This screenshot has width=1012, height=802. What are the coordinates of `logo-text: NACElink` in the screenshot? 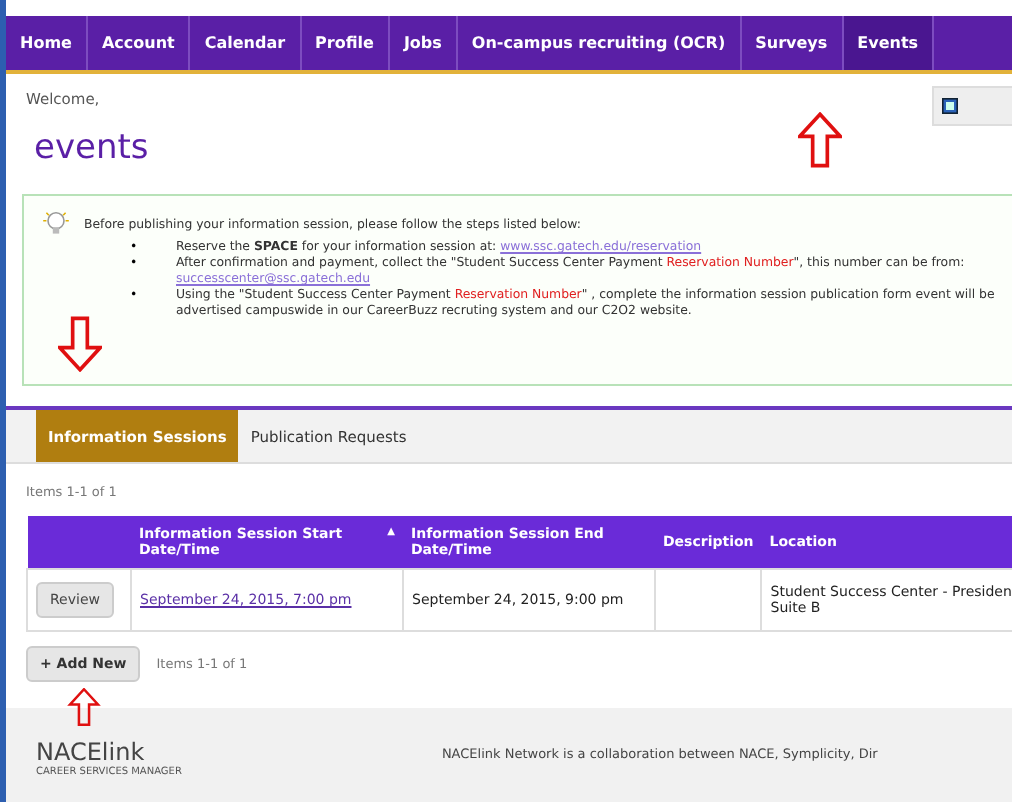 It's located at (91, 752).